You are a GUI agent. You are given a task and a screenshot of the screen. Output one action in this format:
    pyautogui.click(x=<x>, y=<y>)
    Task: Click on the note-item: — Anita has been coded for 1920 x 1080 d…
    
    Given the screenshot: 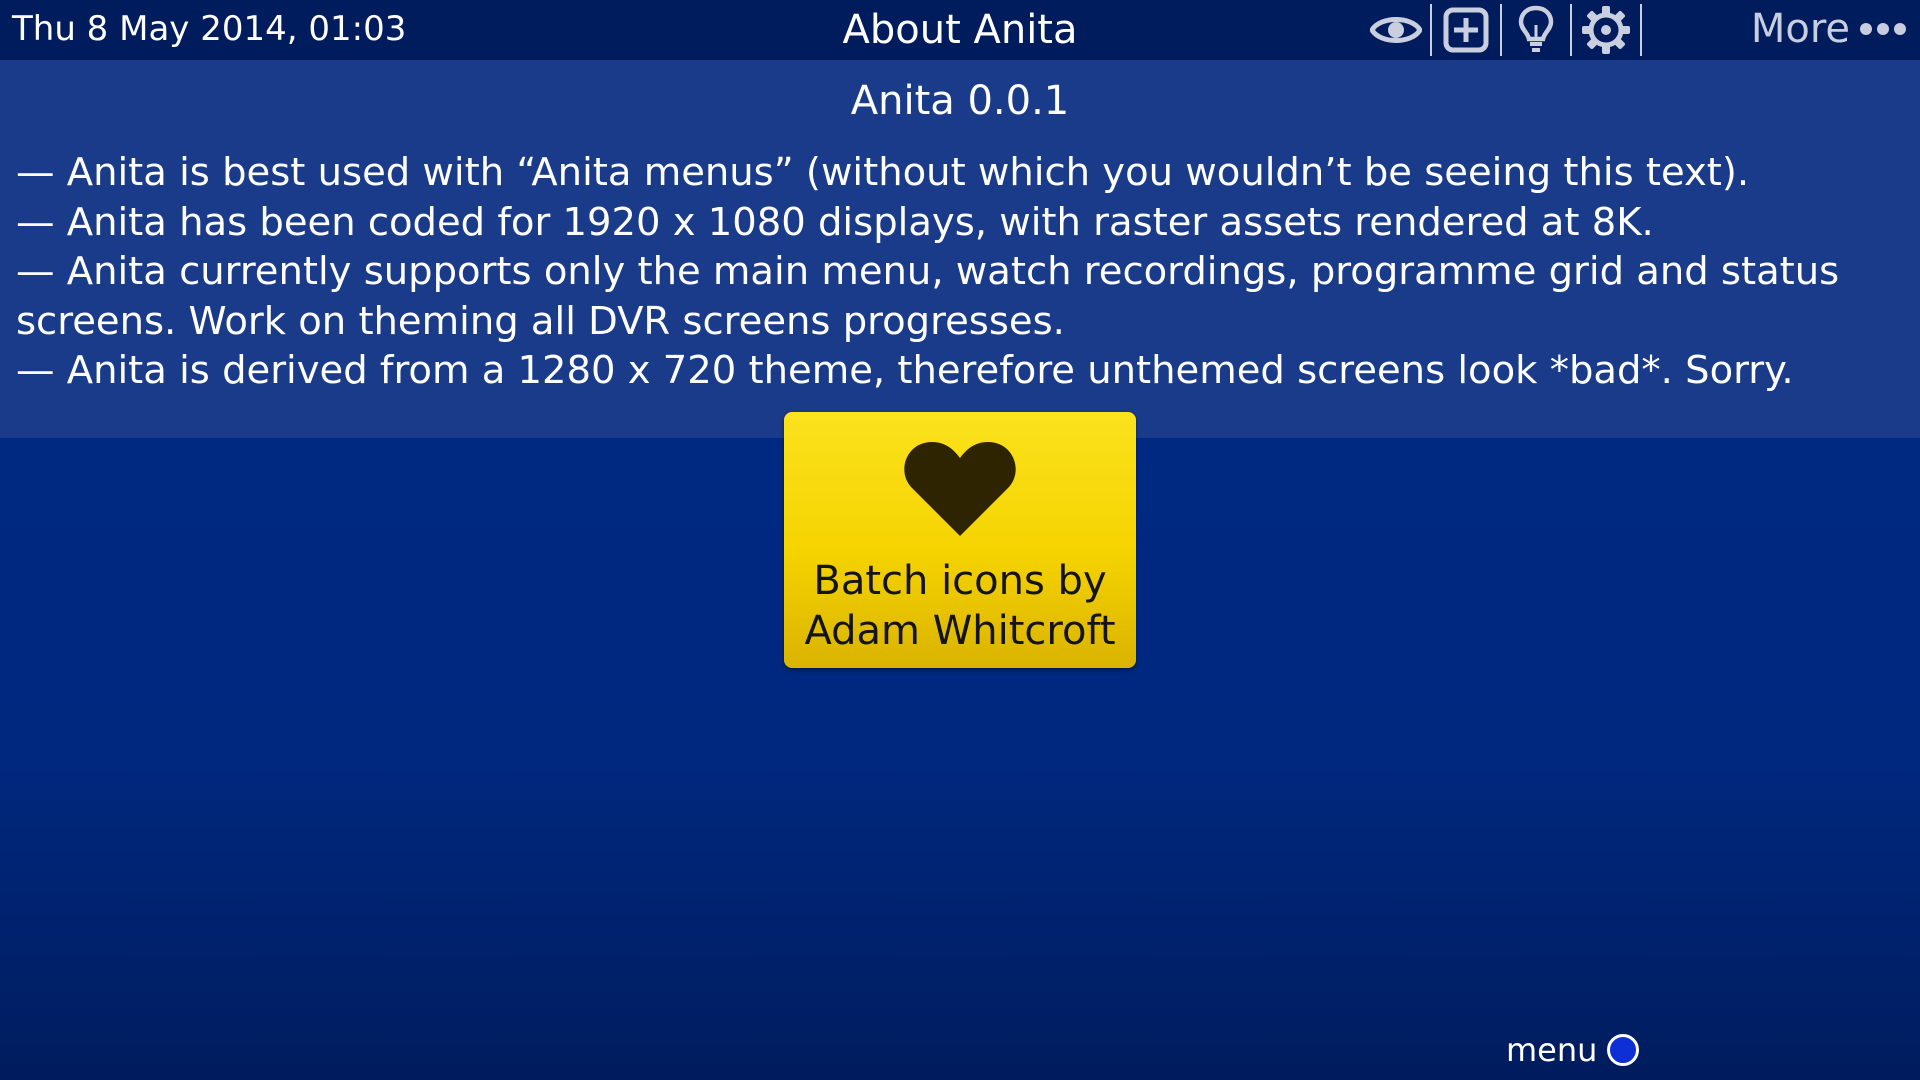 What is the action you would take?
    pyautogui.click(x=835, y=222)
    